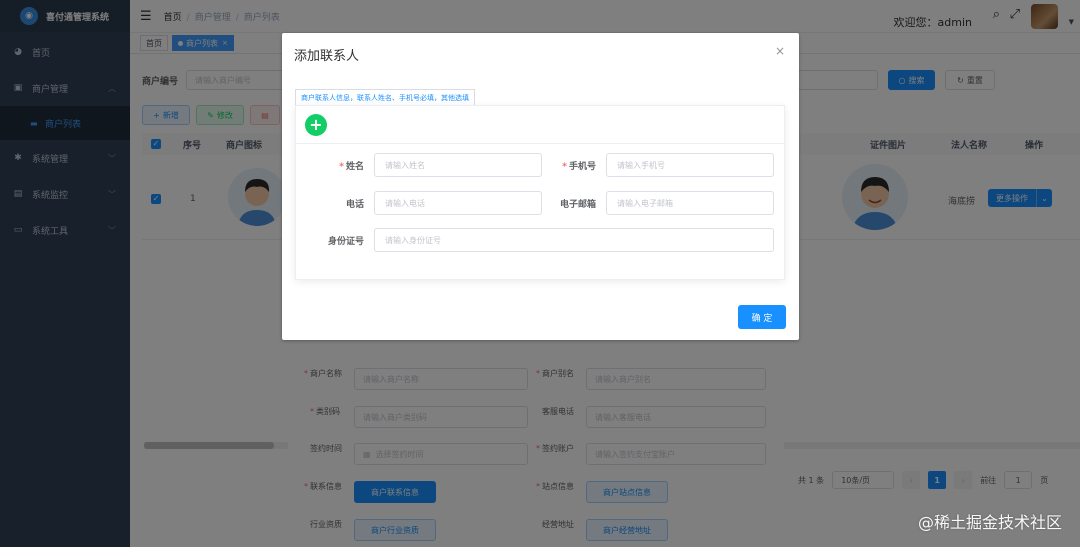 The height and width of the screenshot is (547, 1080). I want to click on close-icon: ×, so click(780, 51).